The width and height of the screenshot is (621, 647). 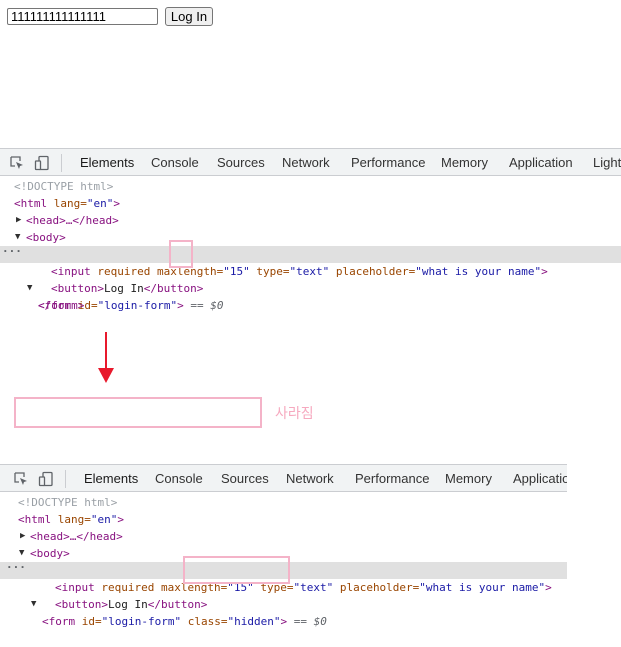 I want to click on tab-lighthouse: Light, so click(x=607, y=162).